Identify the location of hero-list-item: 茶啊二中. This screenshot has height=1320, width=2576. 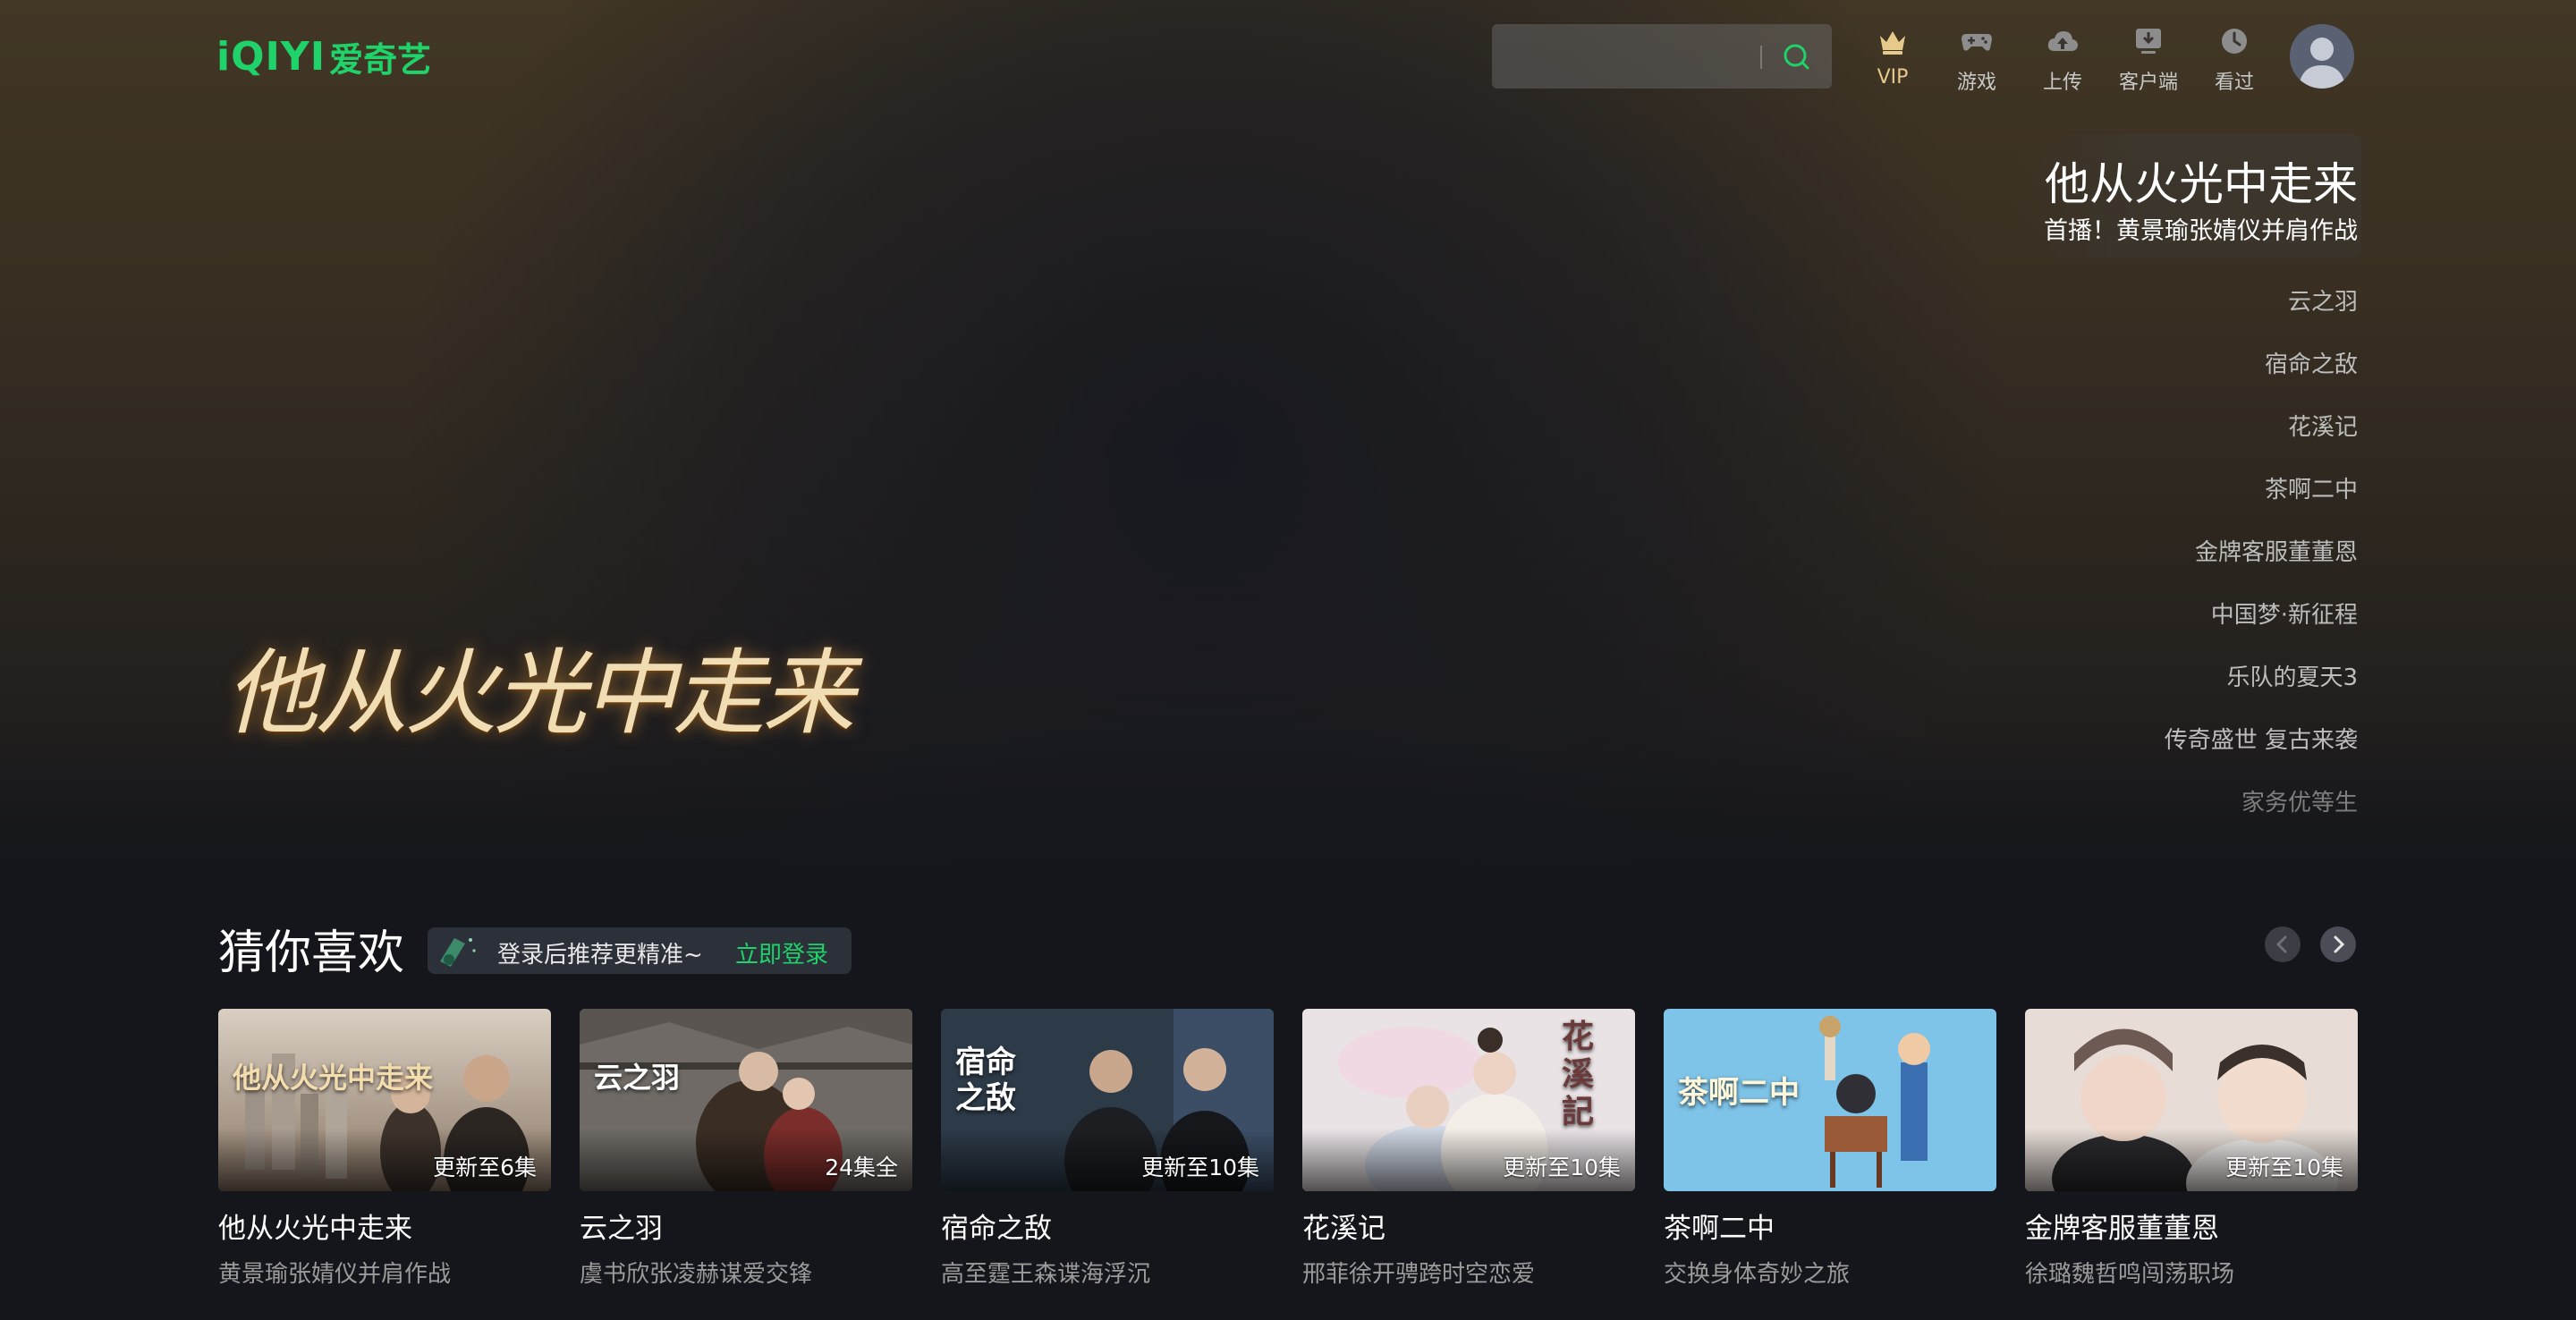
(2179, 487).